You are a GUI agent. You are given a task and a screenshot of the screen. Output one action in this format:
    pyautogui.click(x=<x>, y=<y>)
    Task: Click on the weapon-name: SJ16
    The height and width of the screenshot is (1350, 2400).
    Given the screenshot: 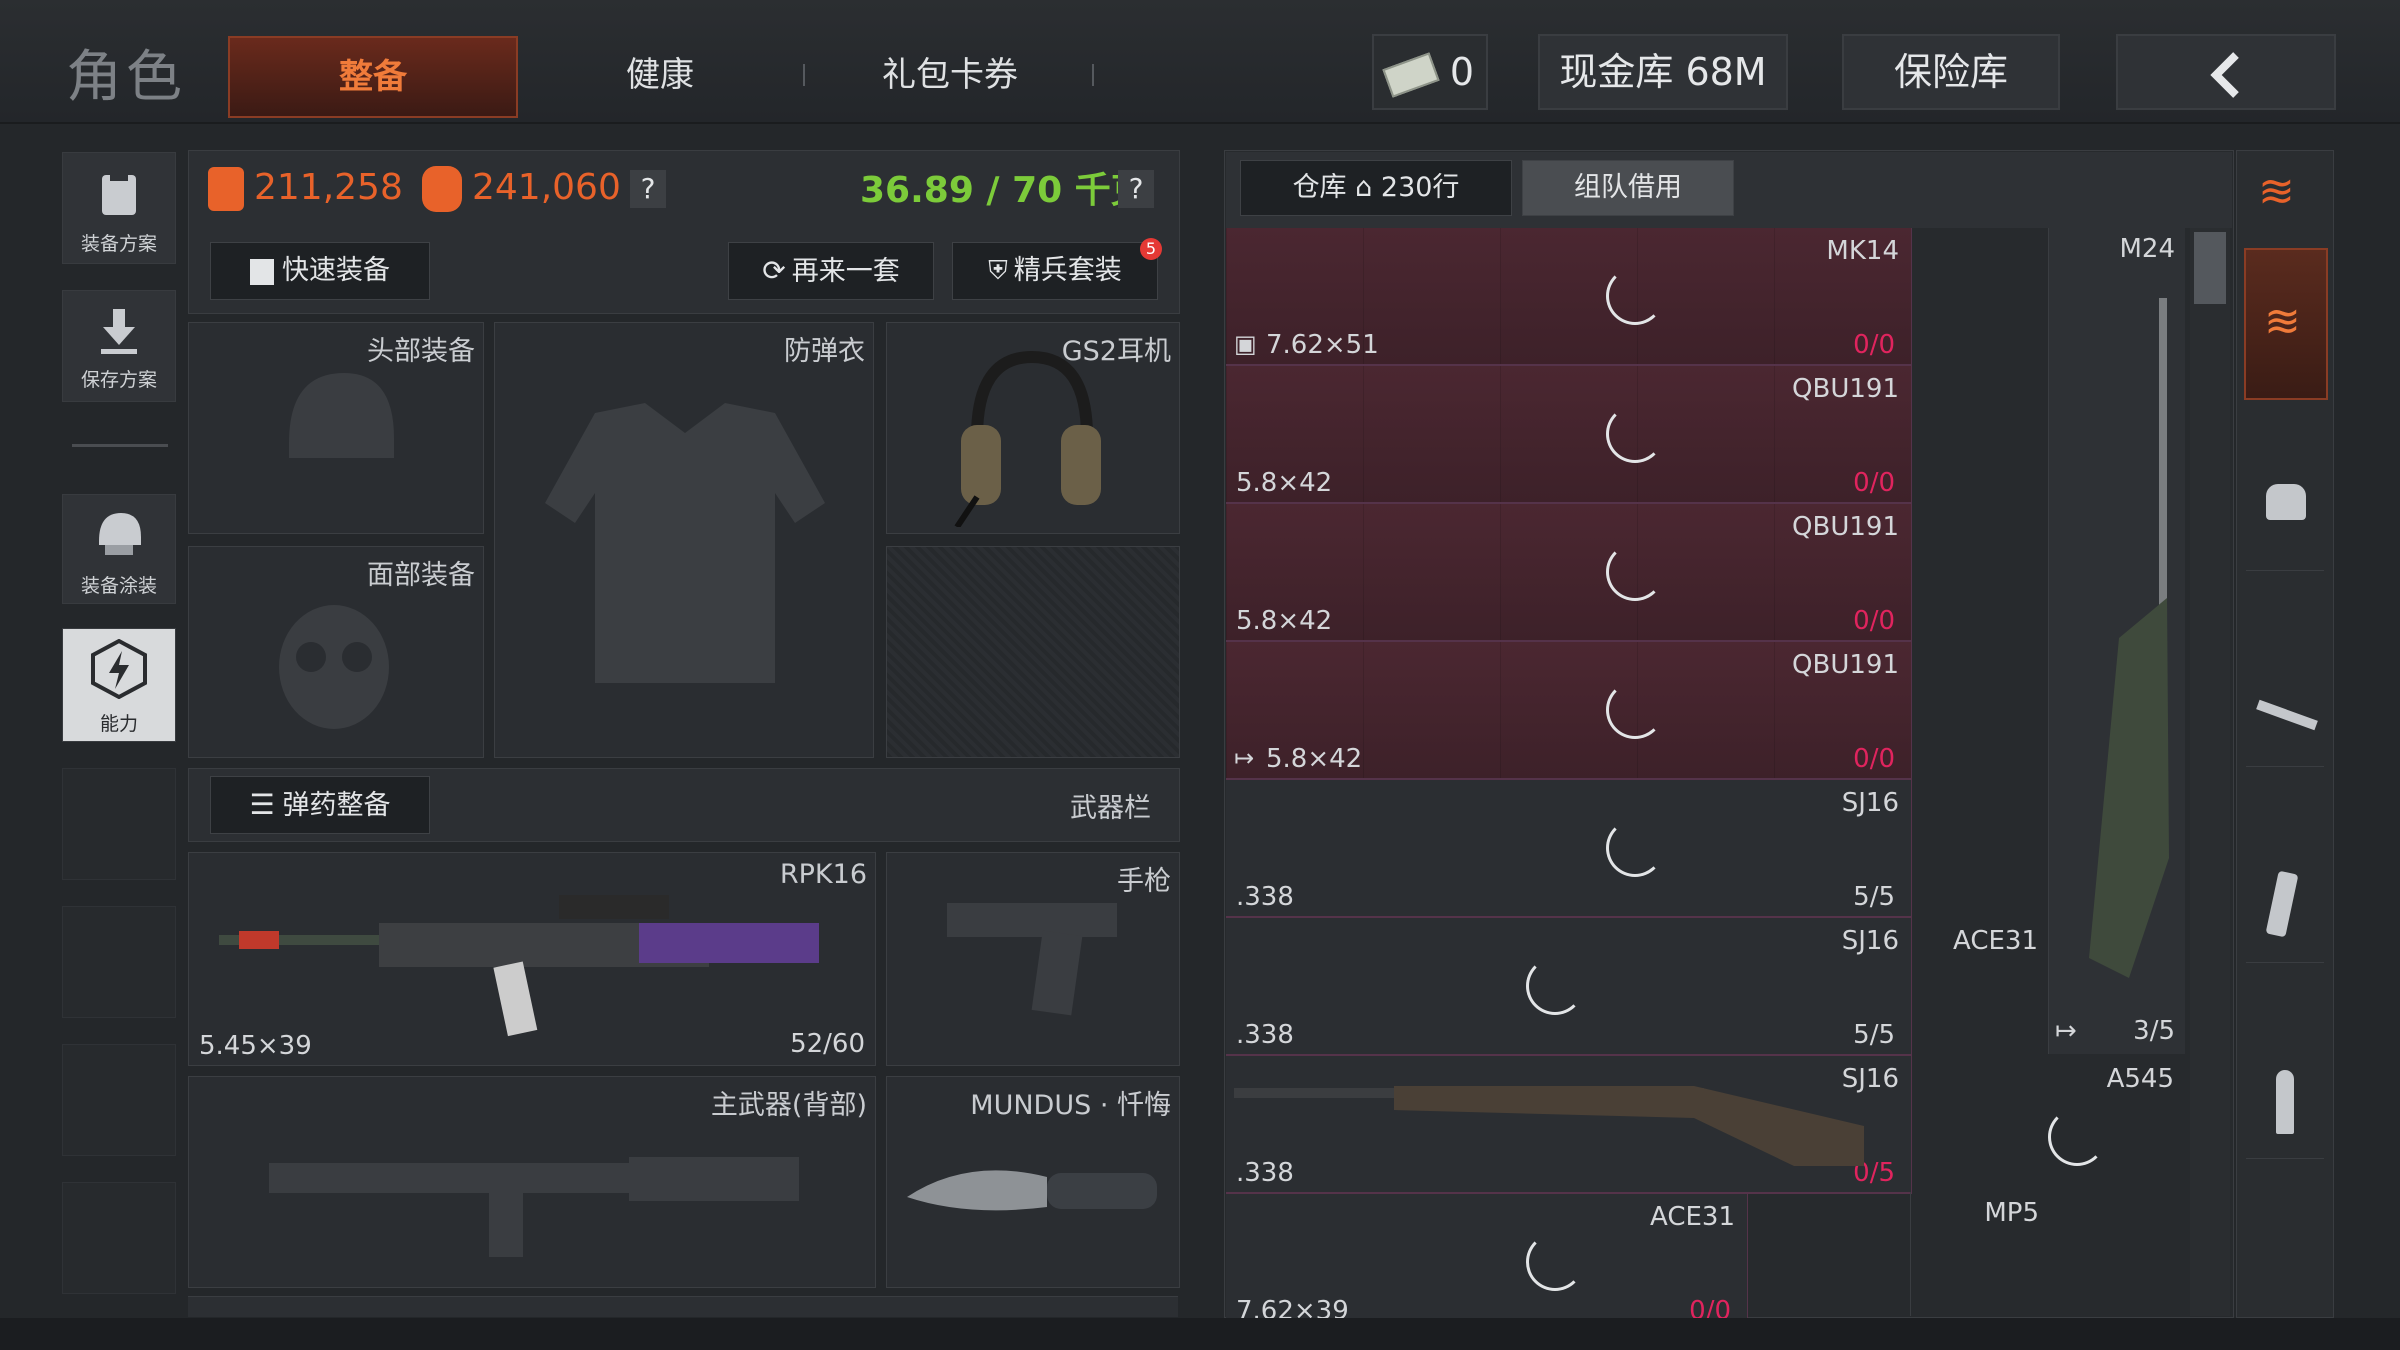 What is the action you would take?
    pyautogui.click(x=1870, y=803)
    